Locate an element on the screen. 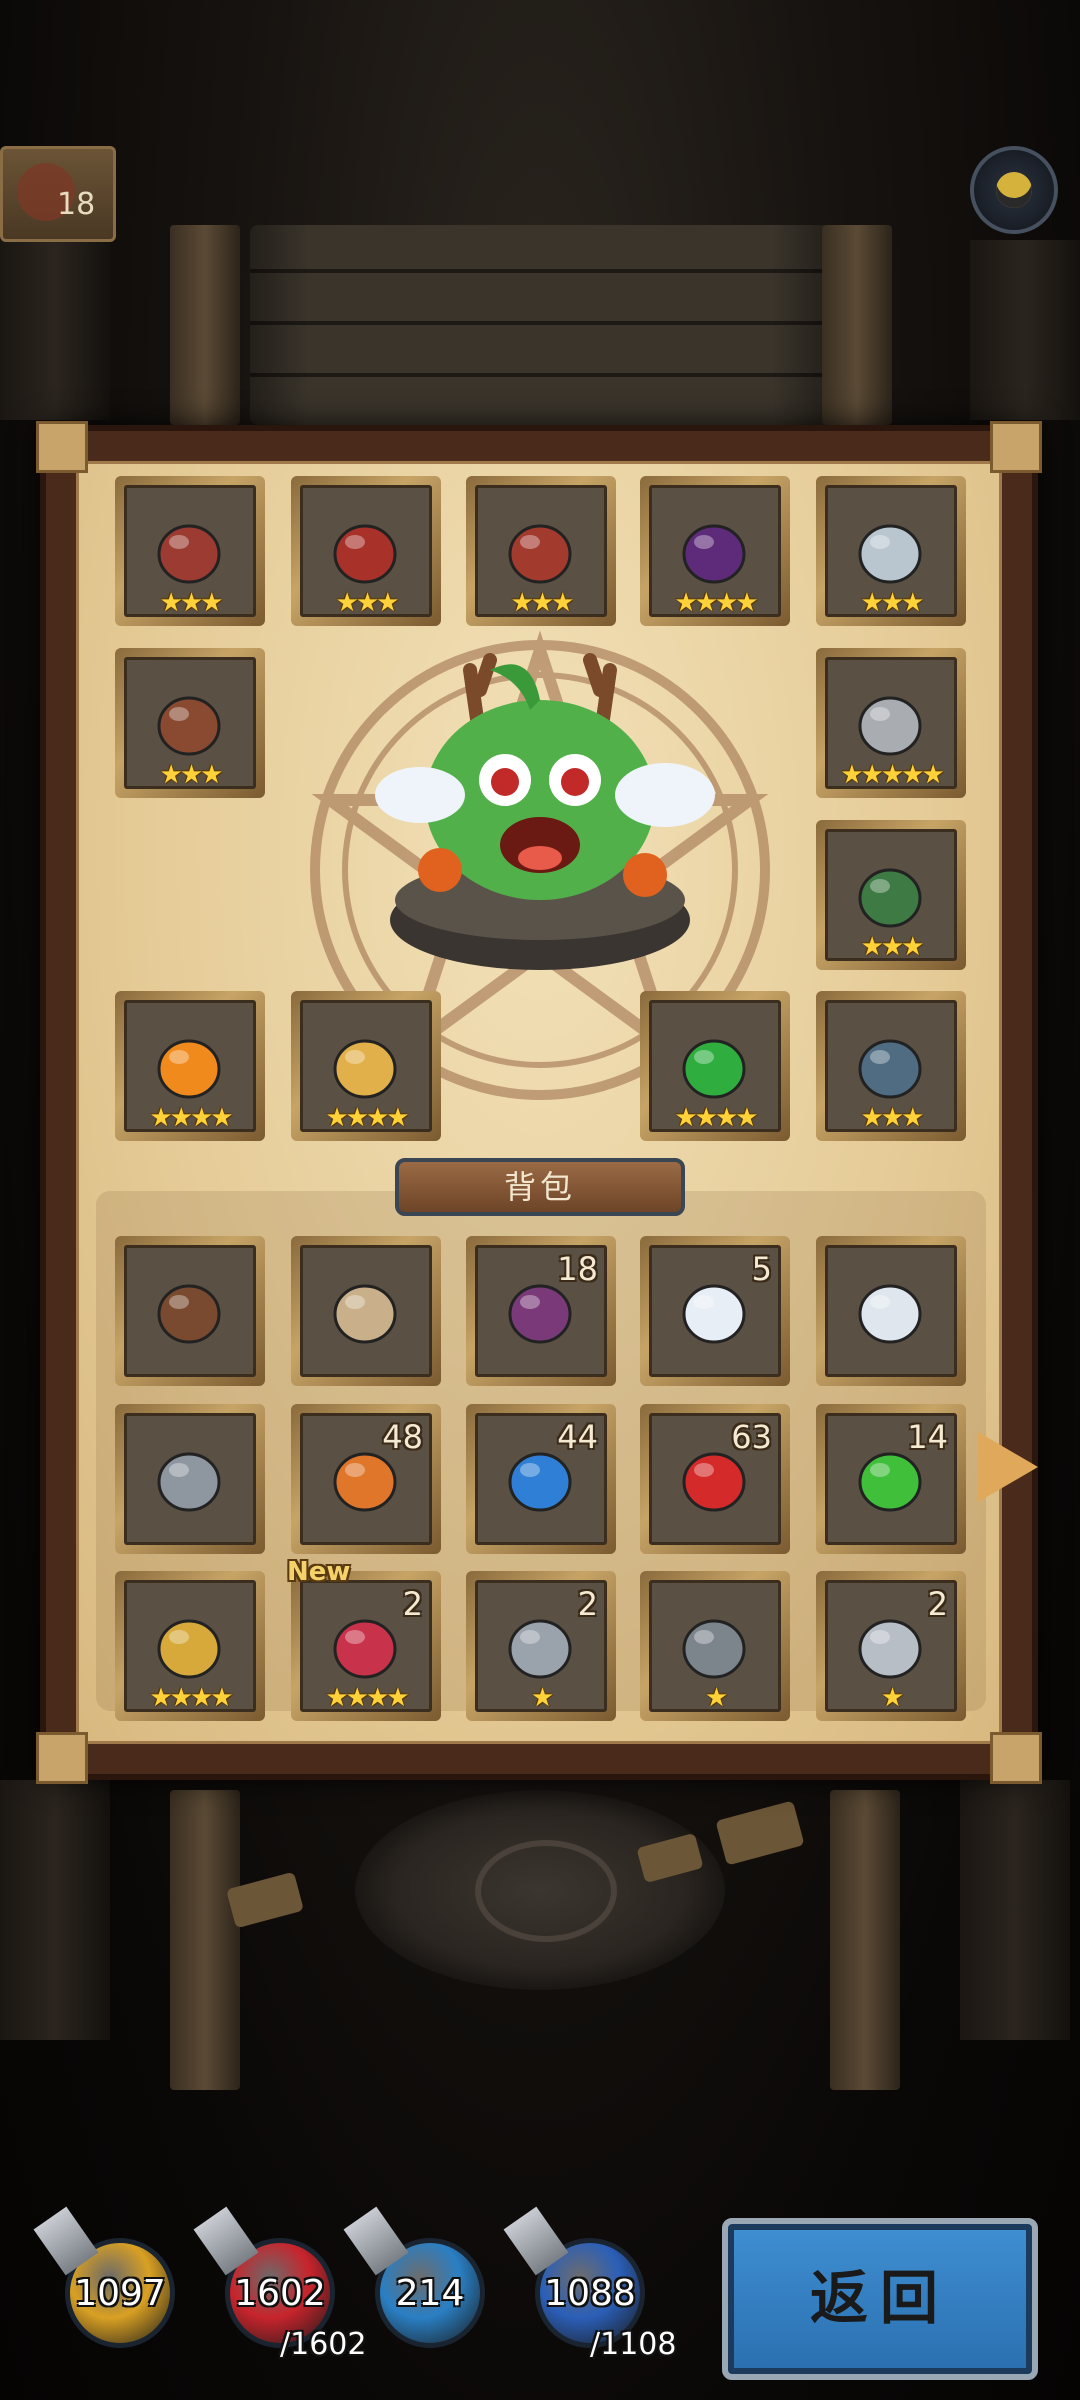  bag-item-slot: 63 is located at coordinates (715, 1479).